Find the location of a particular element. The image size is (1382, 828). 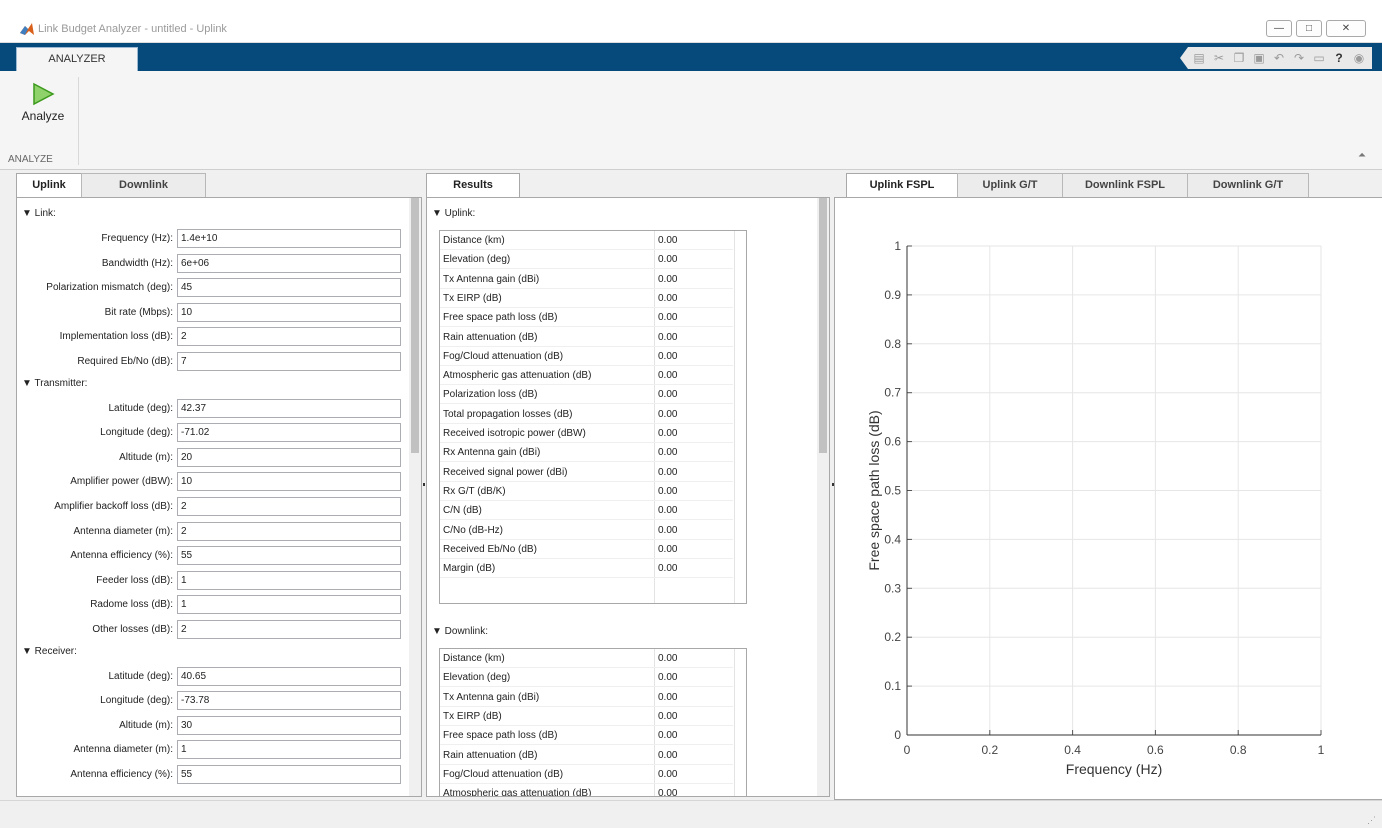

result-name: Tx EIRP (dB) is located at coordinates (472, 716).